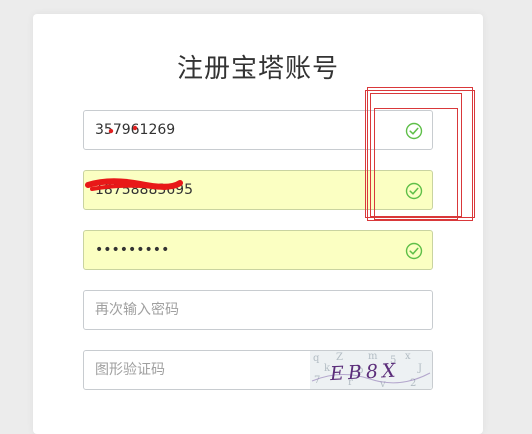 The image size is (532, 434). I want to click on captcha-field: qk7 Zrm 5xJ 2vp EB8X, so click(258, 370).